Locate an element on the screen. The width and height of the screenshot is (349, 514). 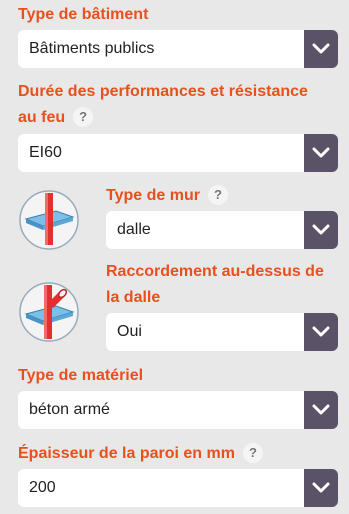
material-type-value: béton armé is located at coordinates (69, 409).